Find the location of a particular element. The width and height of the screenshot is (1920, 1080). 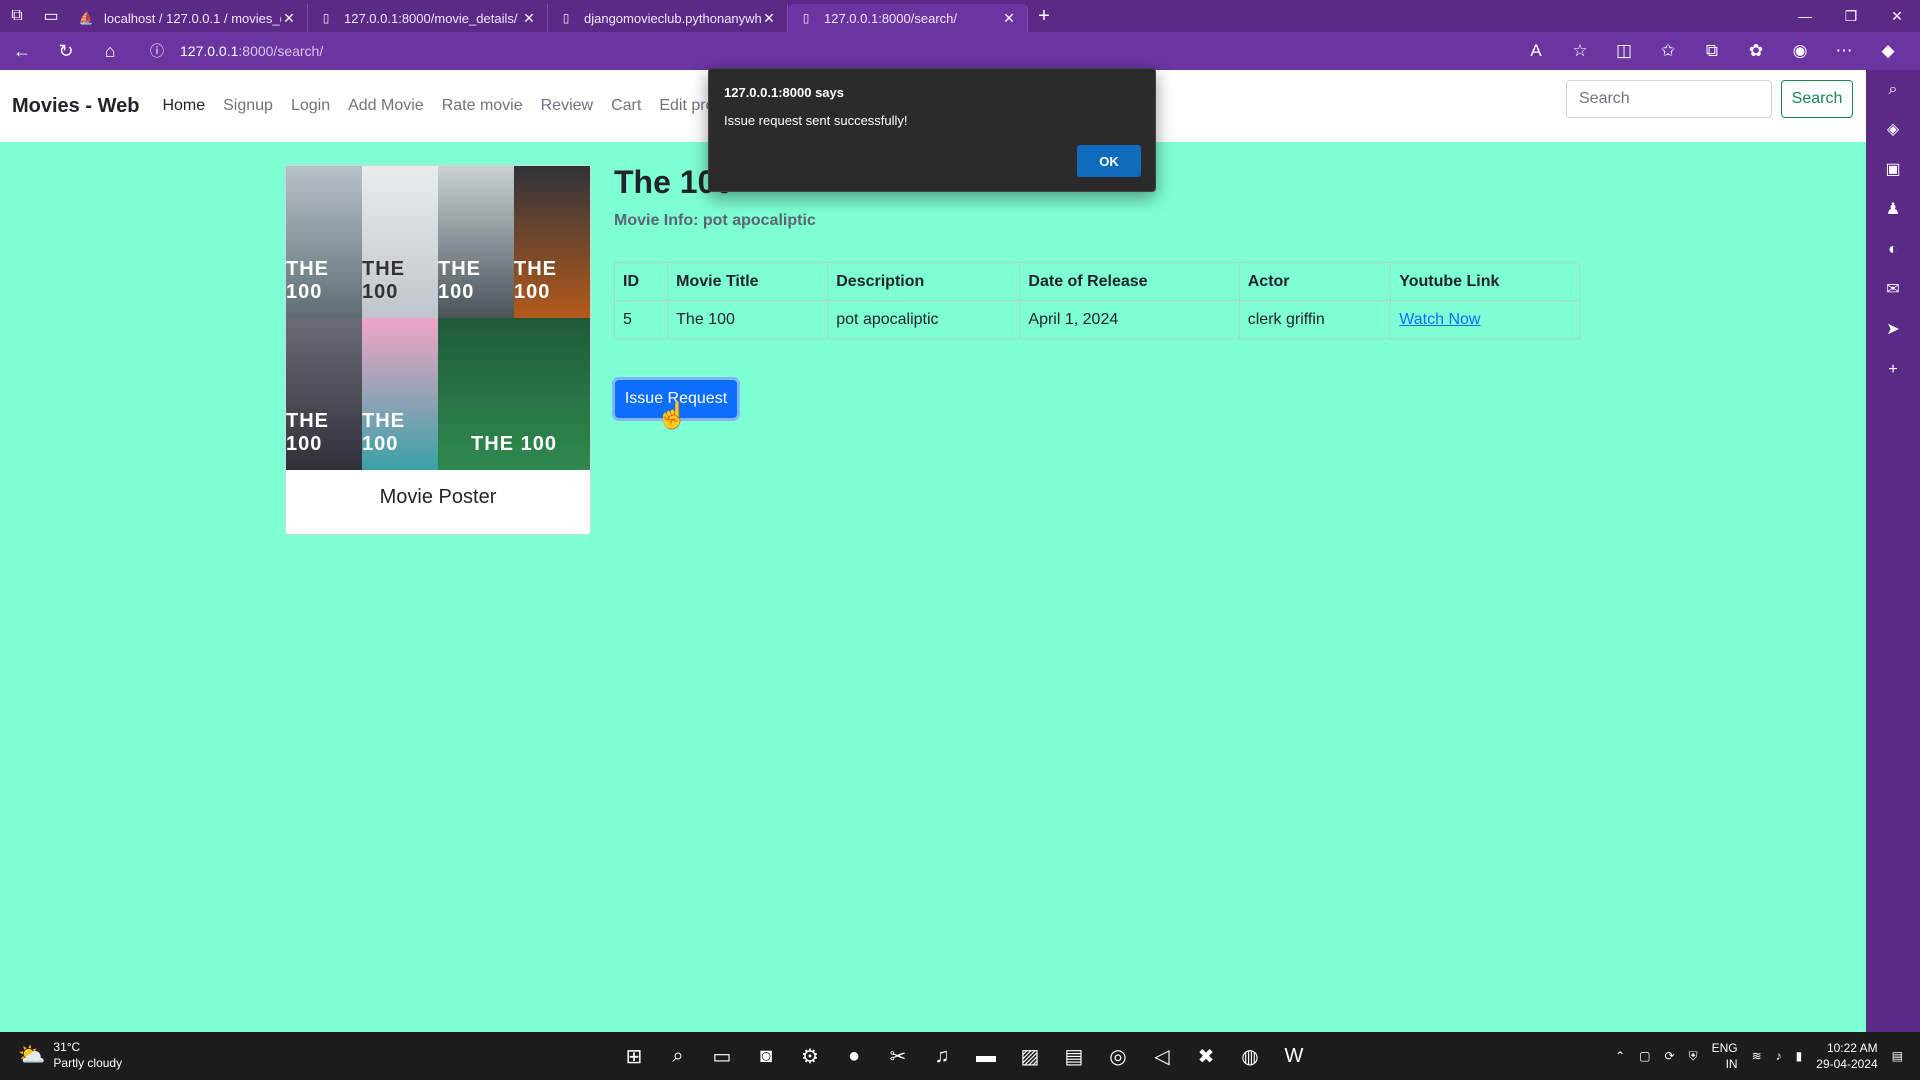

browser-tab: ⛵ localhost / 127.0.0.1 / movies_db ✕ is located at coordinates (188, 18).